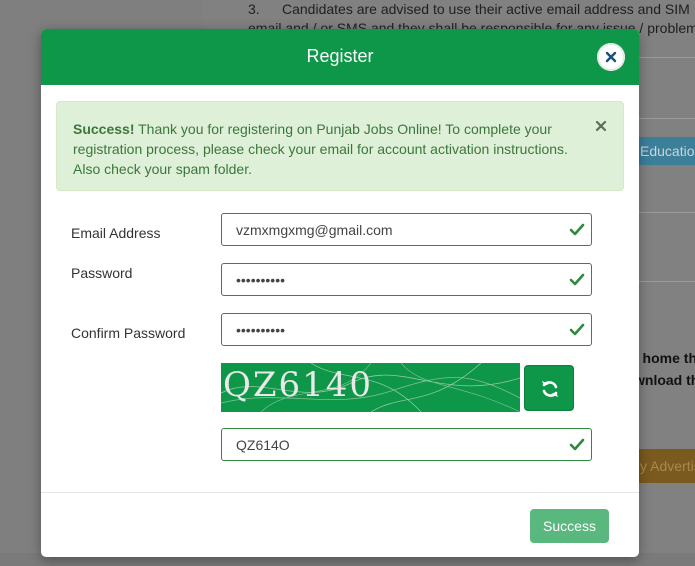 This screenshot has height=566, width=695. I want to click on modal-header: Register, so click(340, 57).